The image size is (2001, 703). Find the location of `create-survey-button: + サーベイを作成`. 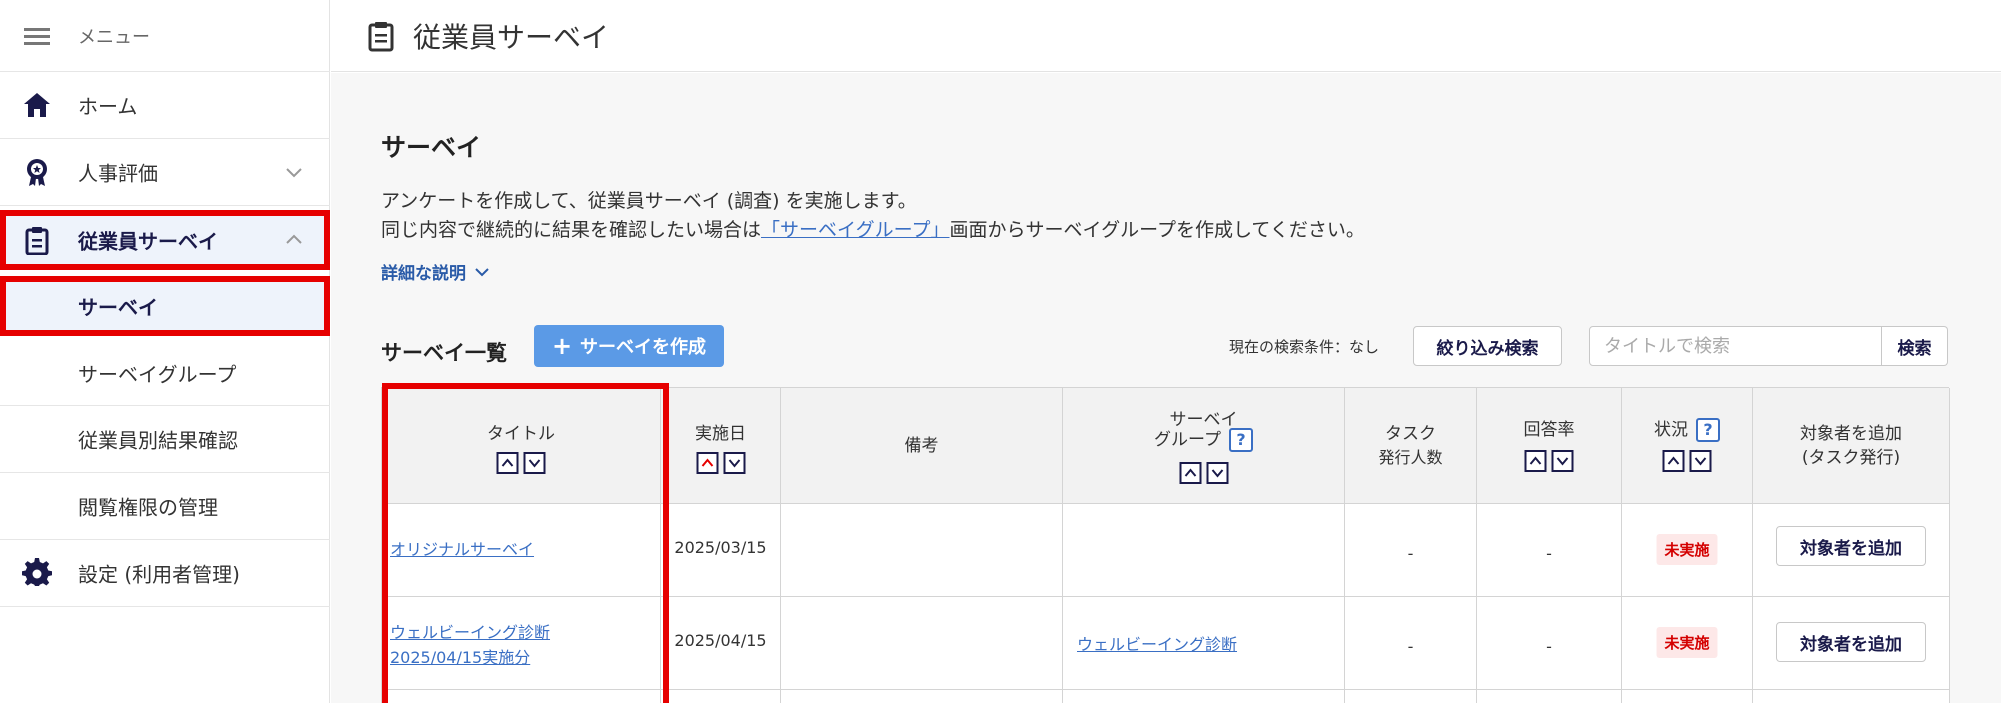

create-survey-button: + サーベイを作成 is located at coordinates (629, 346).